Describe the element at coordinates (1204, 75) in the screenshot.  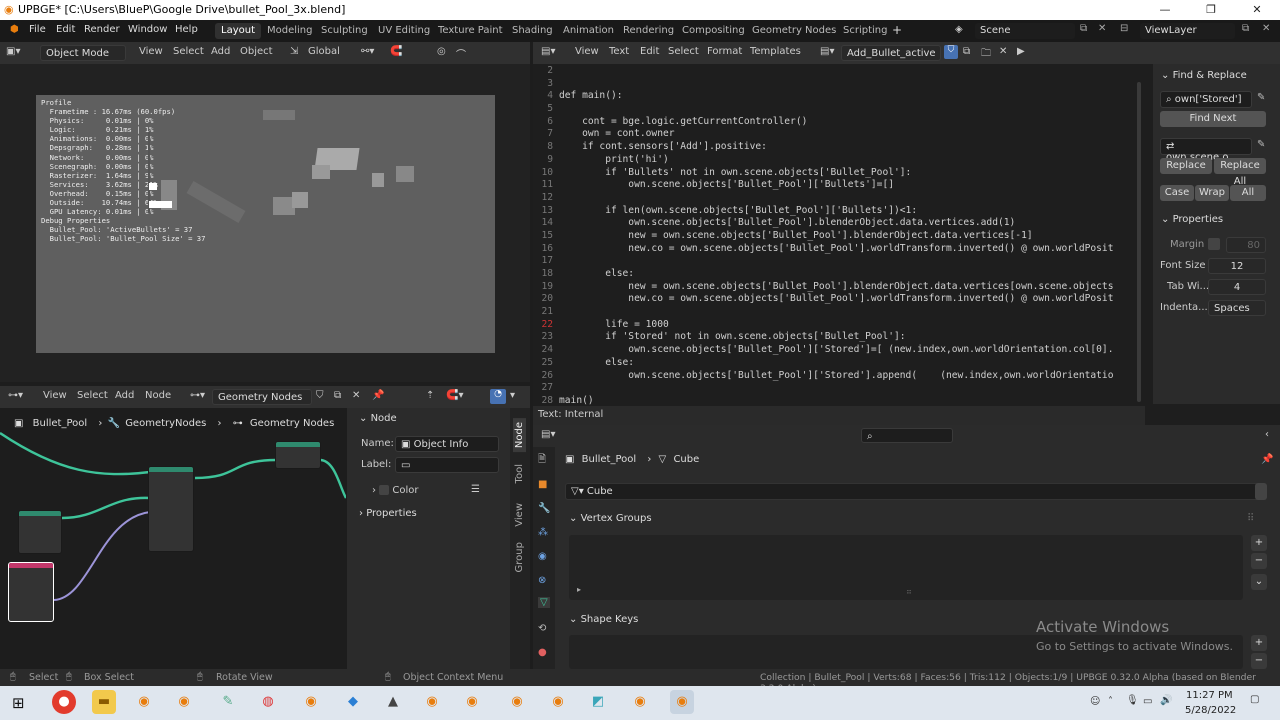
I see `find-replace-panel-title: ⌄ Find & Replace` at that location.